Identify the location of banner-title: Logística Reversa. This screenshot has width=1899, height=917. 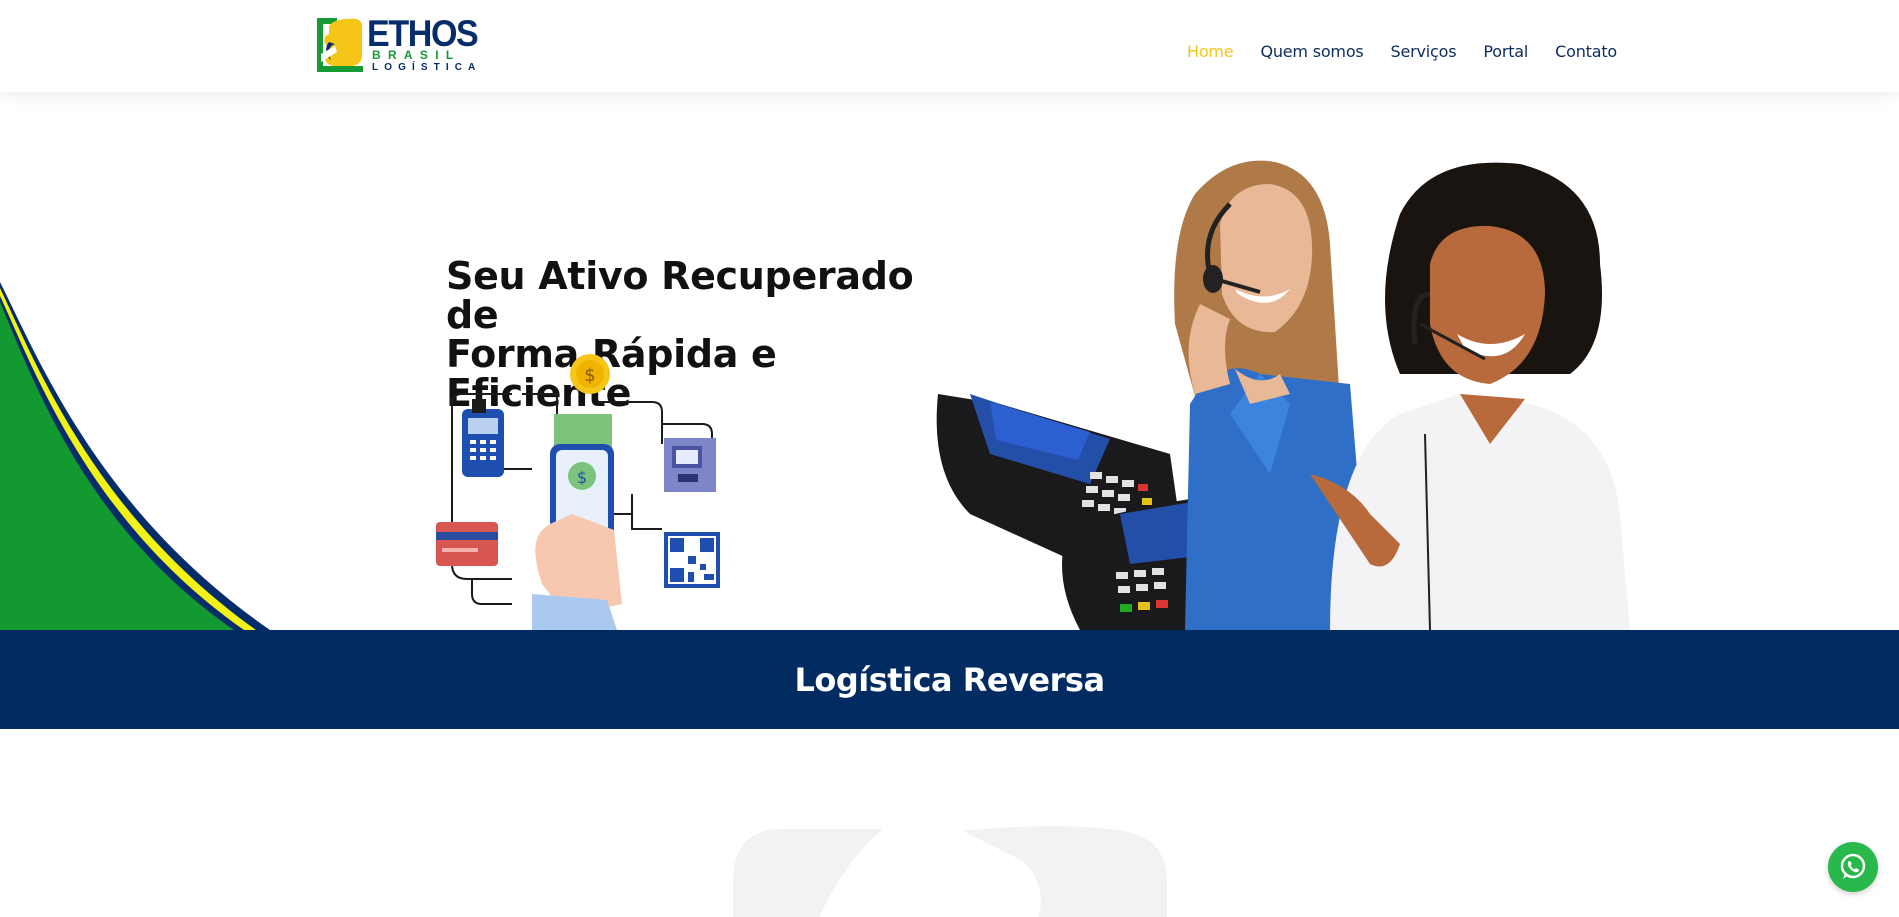
(949, 679).